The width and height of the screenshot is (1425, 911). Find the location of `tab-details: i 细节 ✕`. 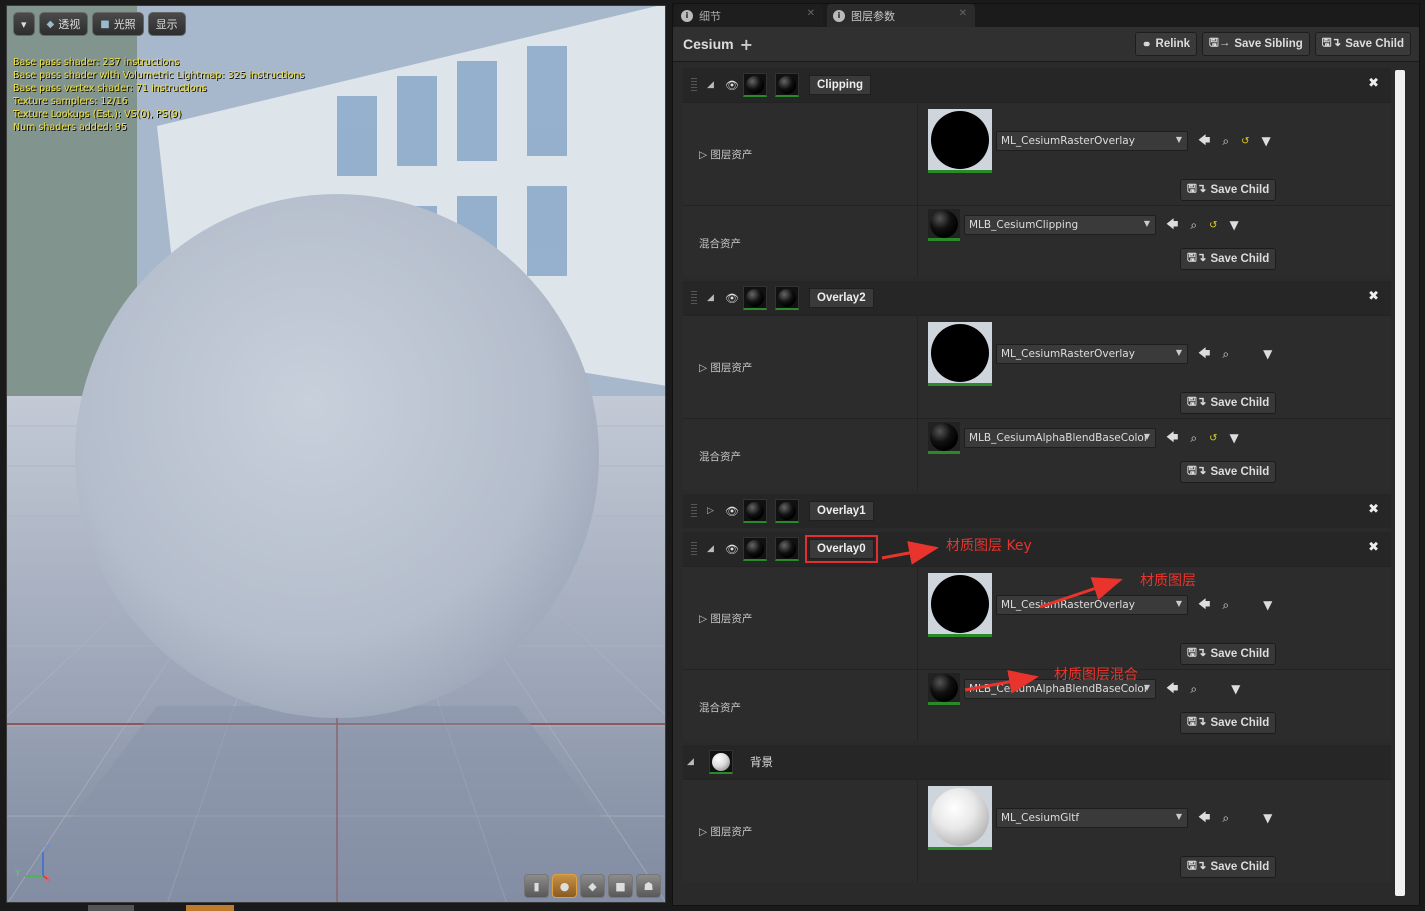

tab-details: i 细节 ✕ is located at coordinates (749, 15).